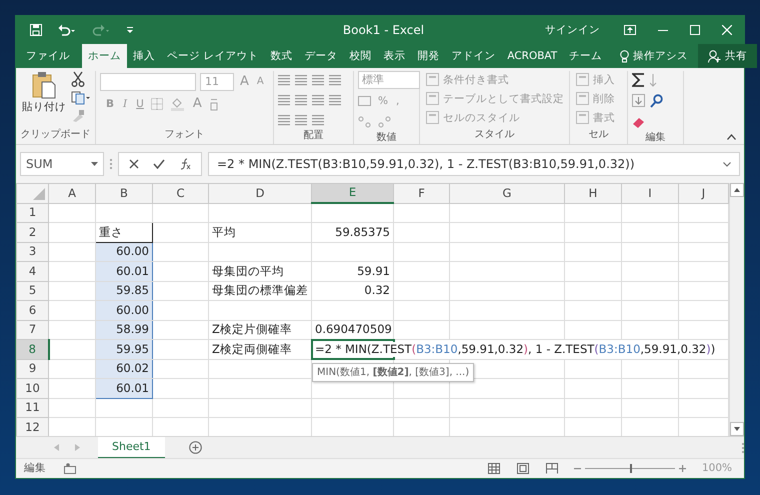 Image resolution: width=760 pixels, height=495 pixels. Describe the element at coordinates (639, 101) in the screenshot. I see `fill-down-icon` at that location.